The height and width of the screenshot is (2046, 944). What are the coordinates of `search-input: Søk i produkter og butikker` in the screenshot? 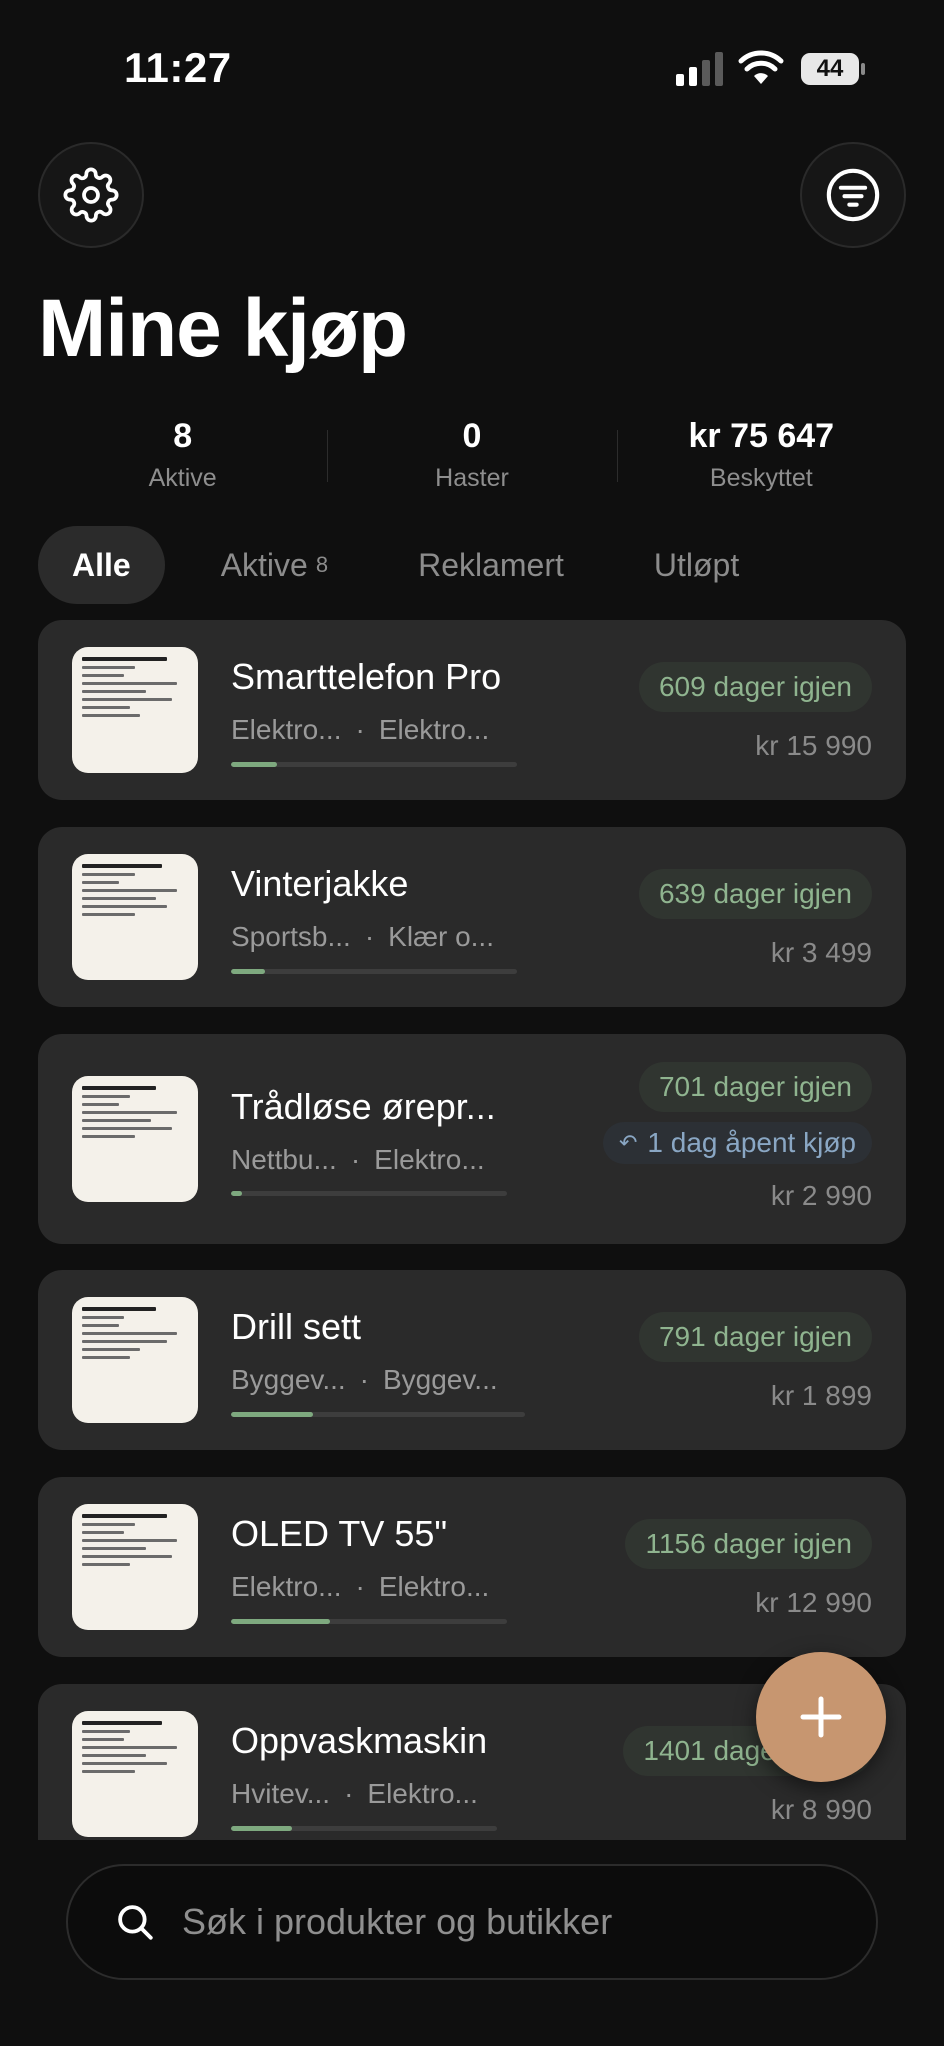 It's located at (472, 1922).